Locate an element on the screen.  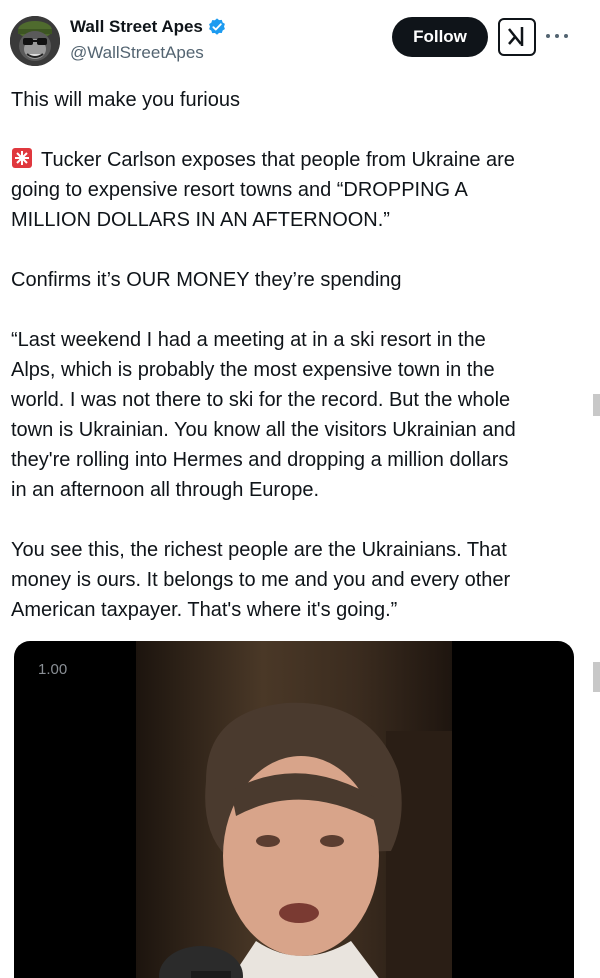
grok-button is located at coordinates (517, 37).